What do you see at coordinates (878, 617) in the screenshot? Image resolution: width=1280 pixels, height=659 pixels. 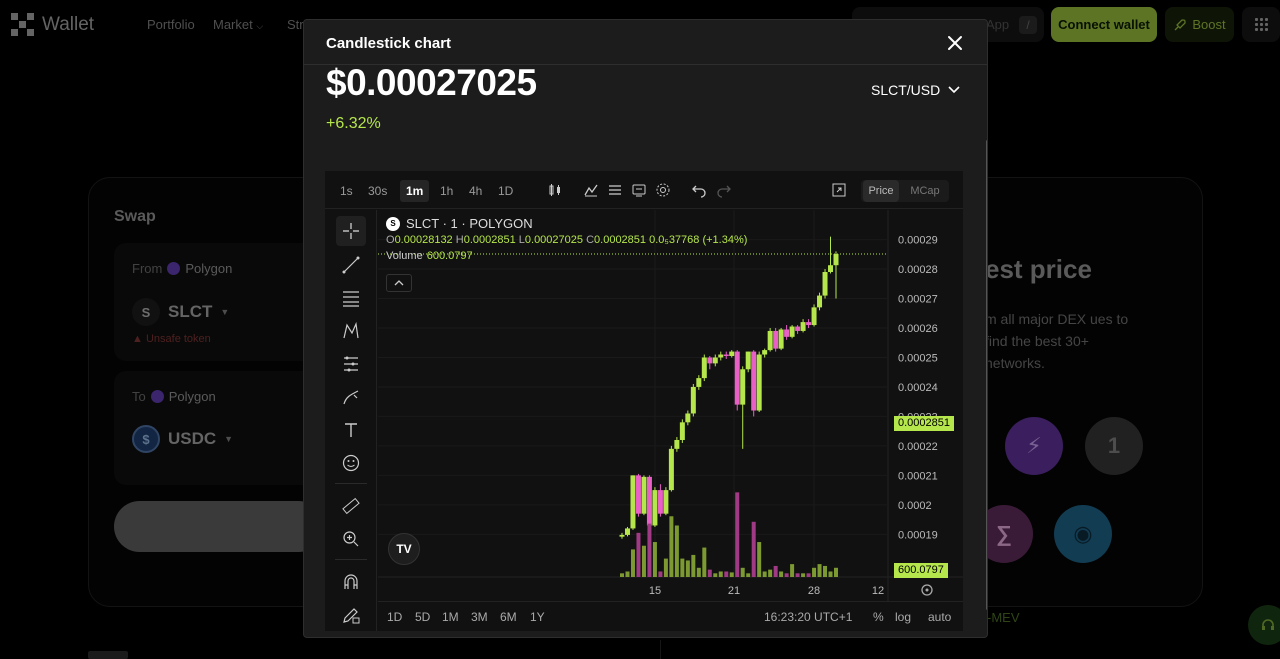 I see `percent-toggle: %` at bounding box center [878, 617].